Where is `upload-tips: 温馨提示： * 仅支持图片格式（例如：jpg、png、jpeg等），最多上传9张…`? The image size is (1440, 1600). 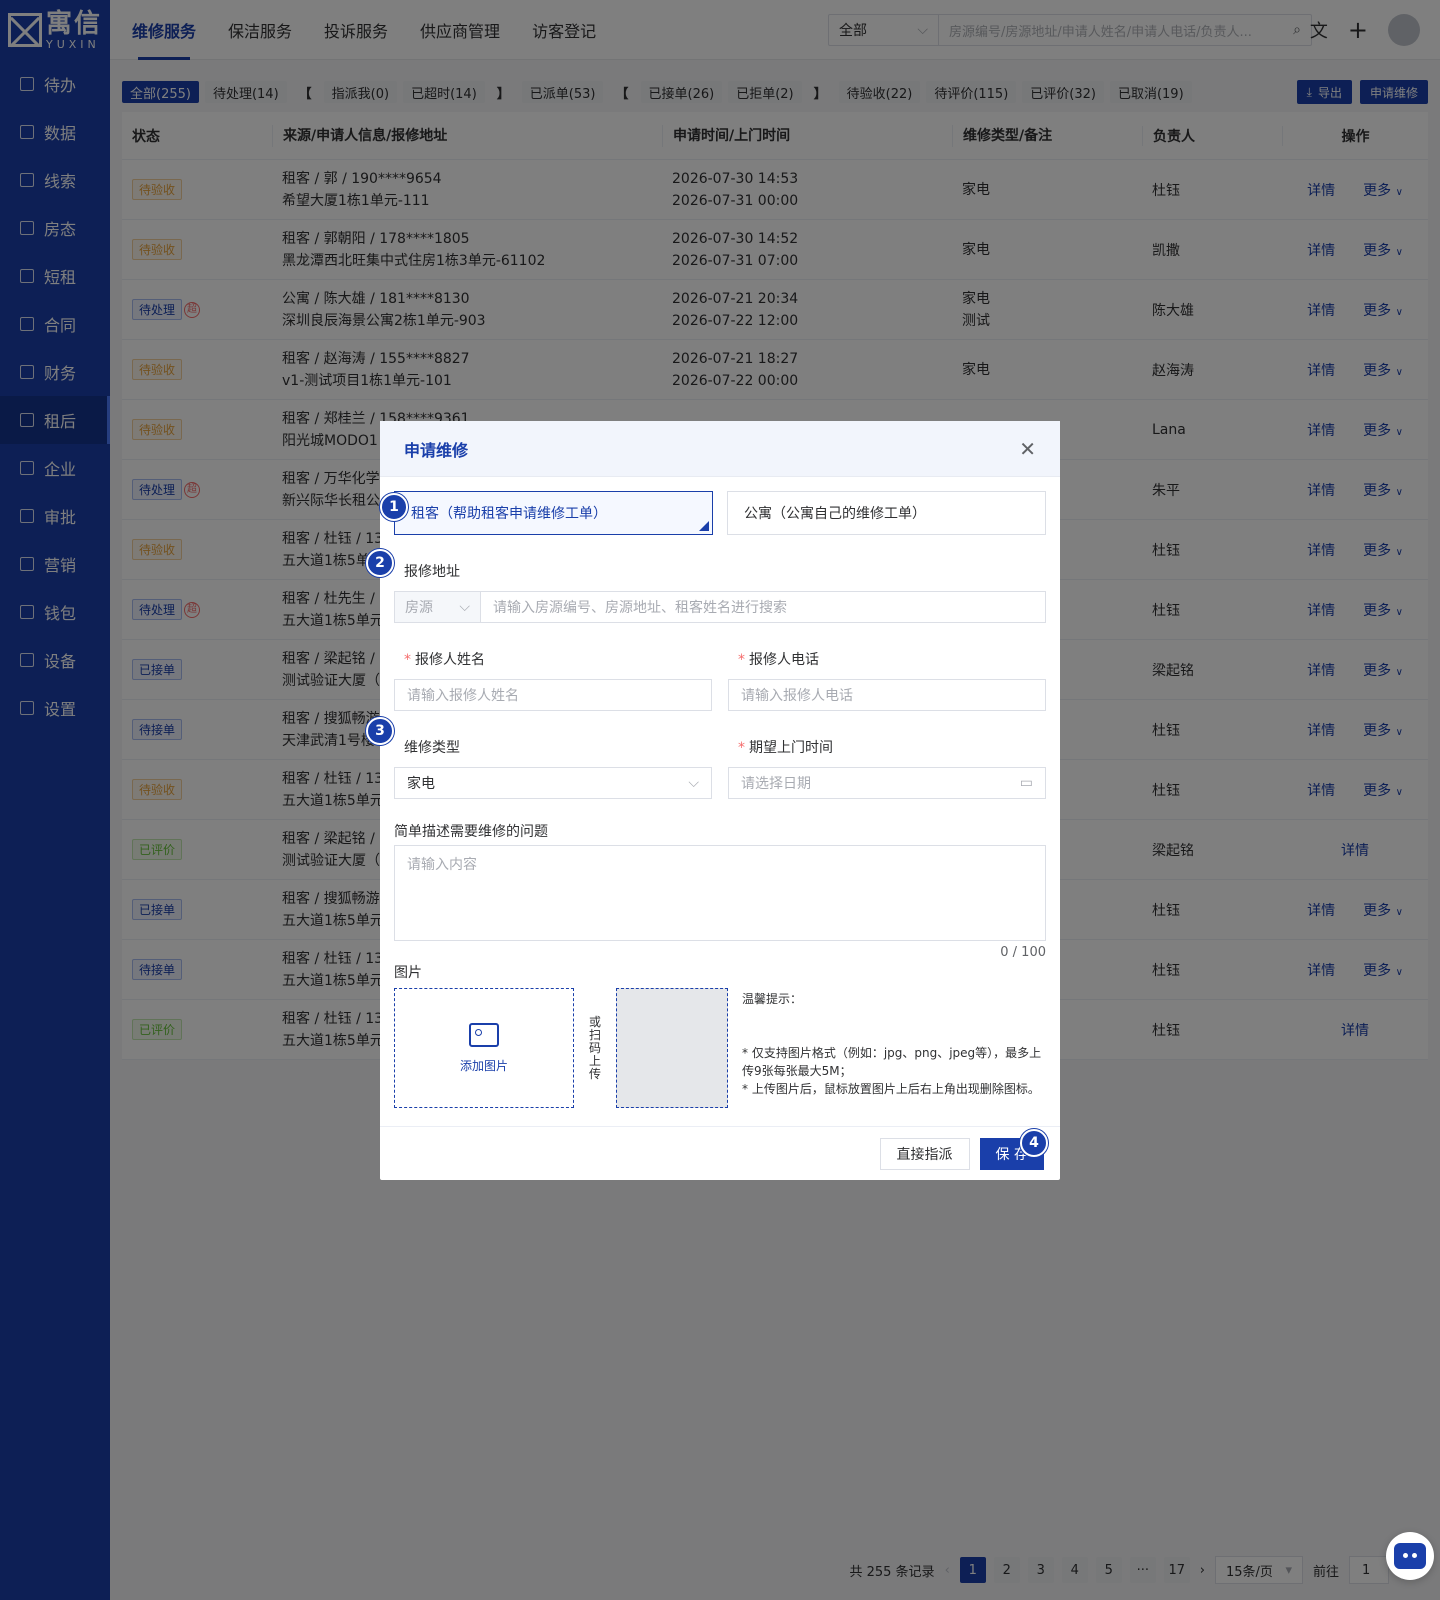 upload-tips: 温馨提示： * 仅支持图片格式（例如：jpg、png、jpeg等），最多上传9张… is located at coordinates (894, 1048).